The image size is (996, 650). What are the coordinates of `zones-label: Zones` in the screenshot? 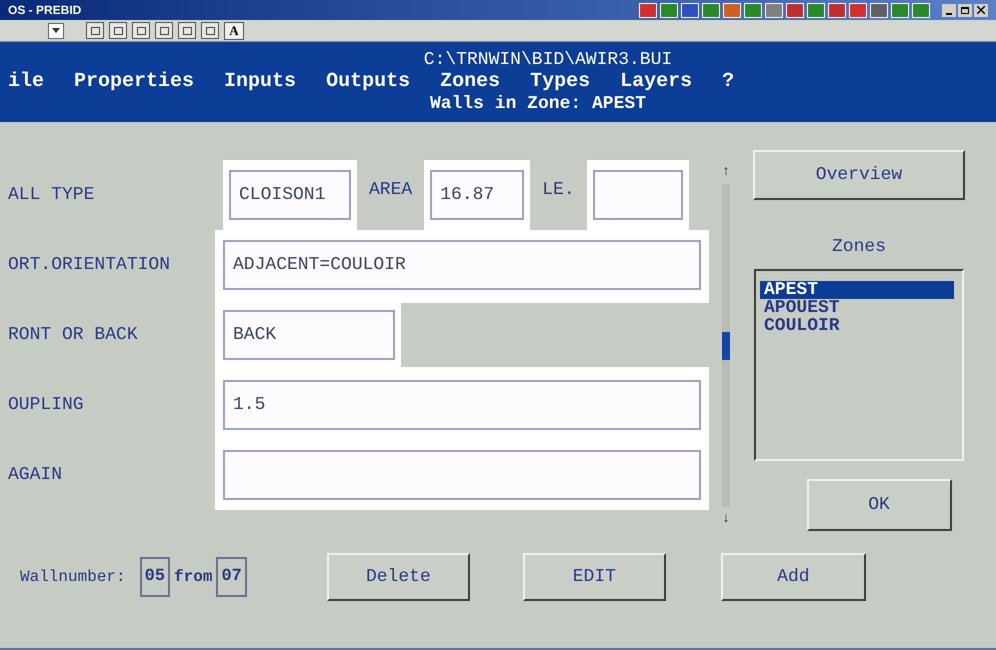 It's located at (859, 247).